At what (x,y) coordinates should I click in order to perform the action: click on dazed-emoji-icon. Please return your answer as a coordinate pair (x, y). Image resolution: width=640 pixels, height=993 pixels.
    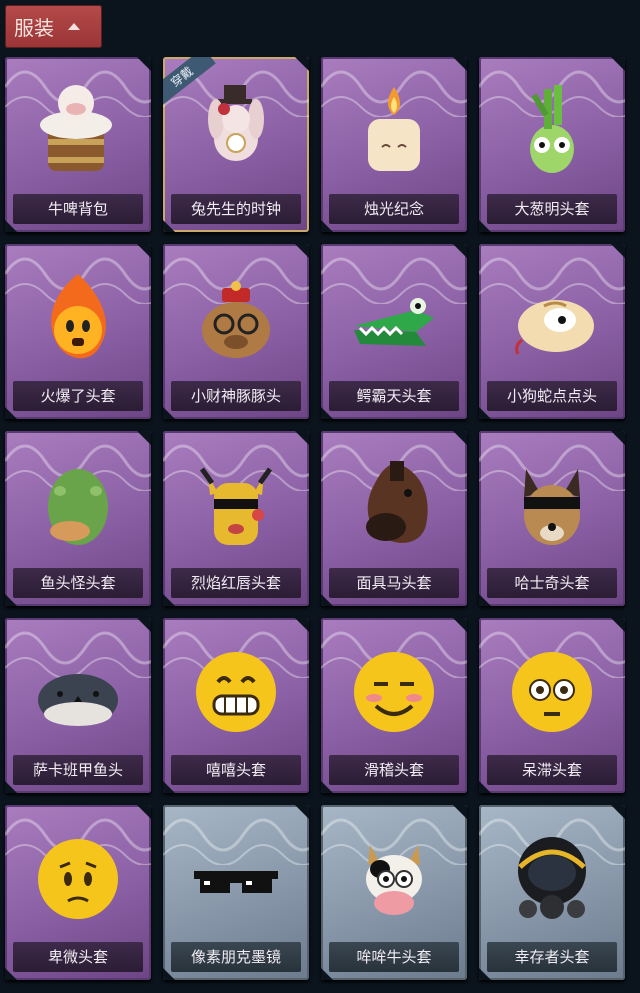
    Looking at the image, I should click on (552, 692).